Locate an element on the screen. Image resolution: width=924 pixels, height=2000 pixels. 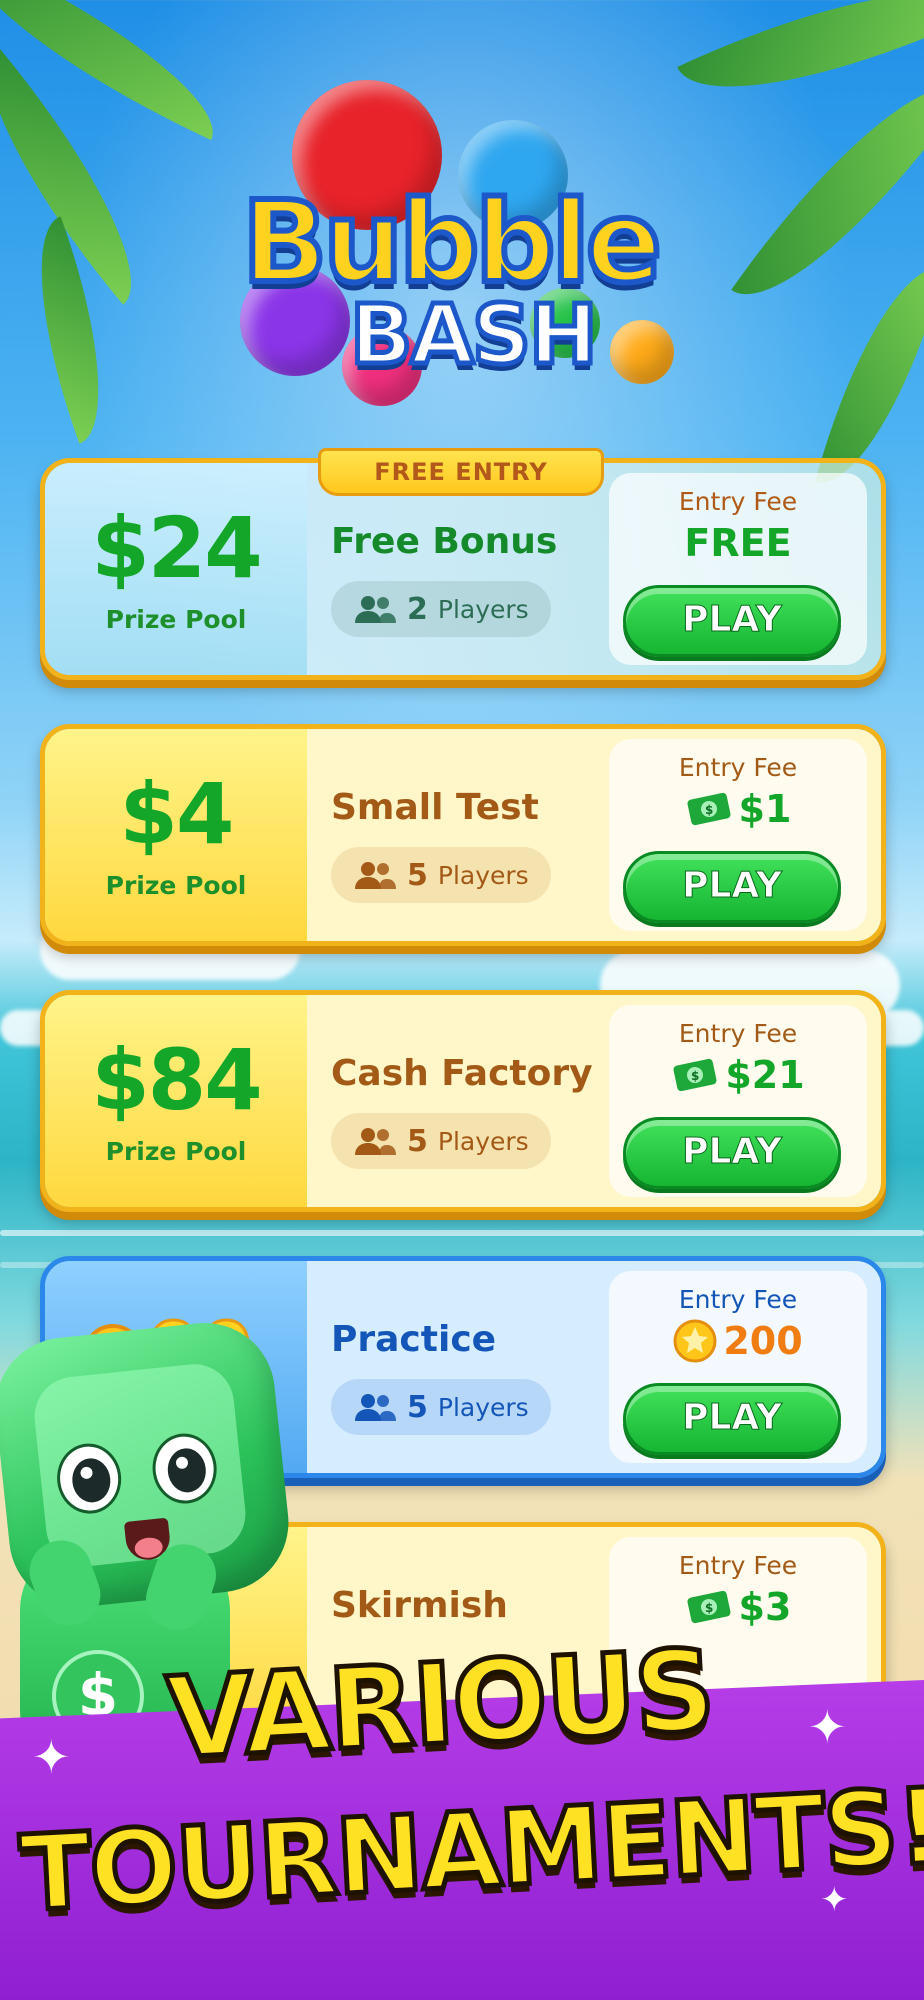
entry-fee-panel: Entry Fee $ $1 PLAY is located at coordinates (738, 835).